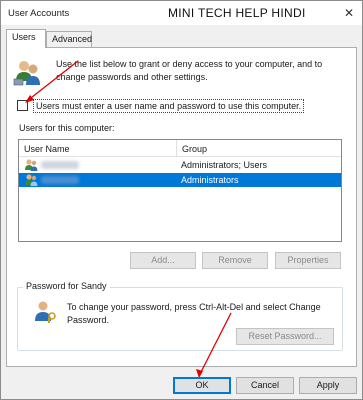 The width and height of the screenshot is (363, 400). I want to click on window-title: User Accounts, so click(39, 13).